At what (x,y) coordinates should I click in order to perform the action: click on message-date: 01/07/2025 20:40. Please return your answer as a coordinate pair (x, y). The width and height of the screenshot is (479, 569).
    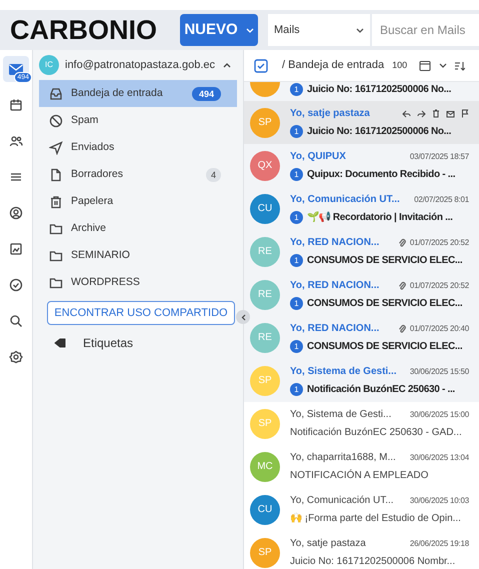
    Looking at the image, I should click on (439, 328).